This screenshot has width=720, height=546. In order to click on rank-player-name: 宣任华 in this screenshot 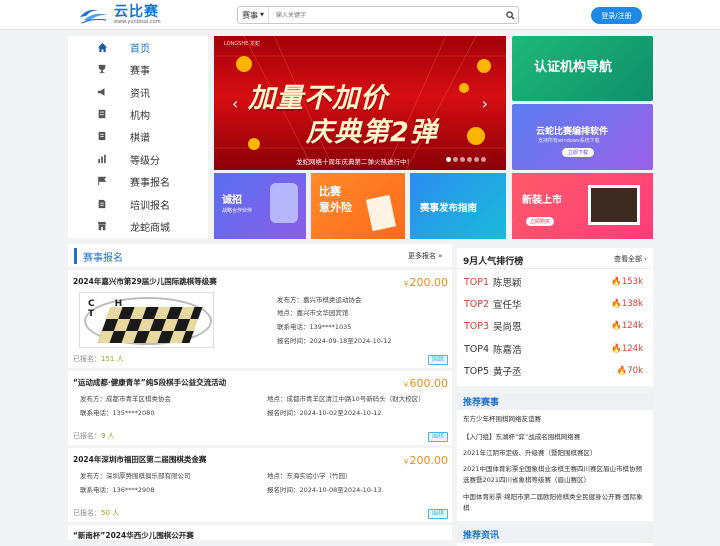, I will do `click(507, 305)`.